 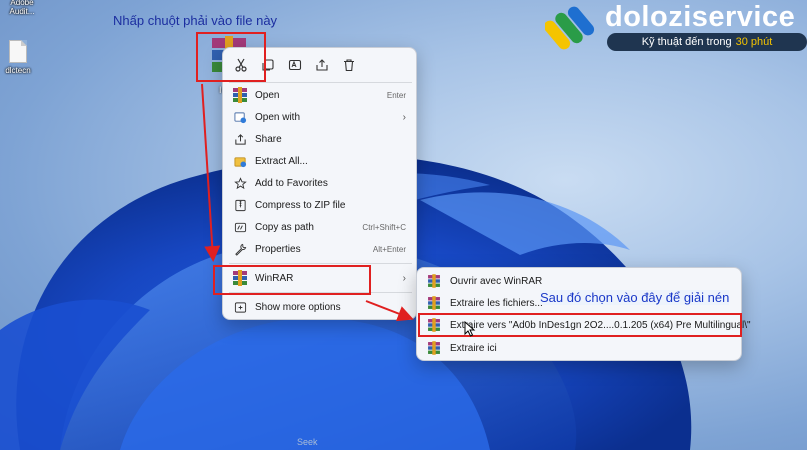 I want to click on annotation-bottom: Sau đó chọn vào đây để giải nén, so click(x=635, y=297).